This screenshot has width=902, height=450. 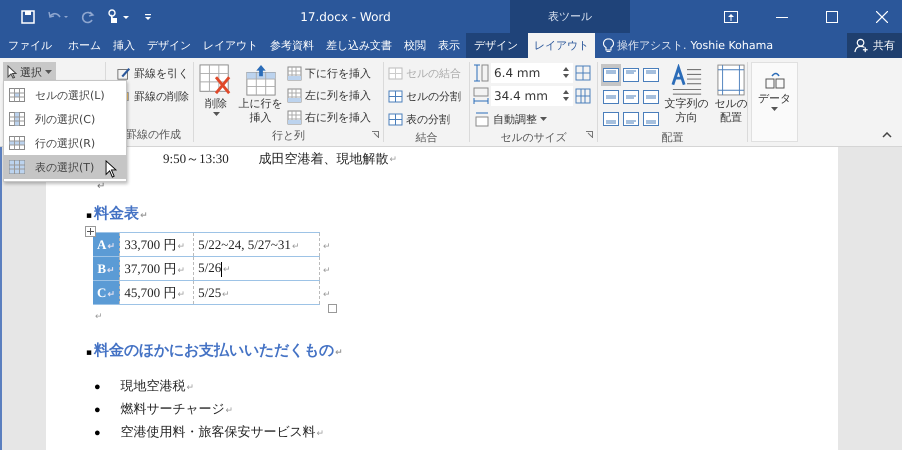 I want to click on cell-margins-button: セルの配置, so click(x=731, y=96).